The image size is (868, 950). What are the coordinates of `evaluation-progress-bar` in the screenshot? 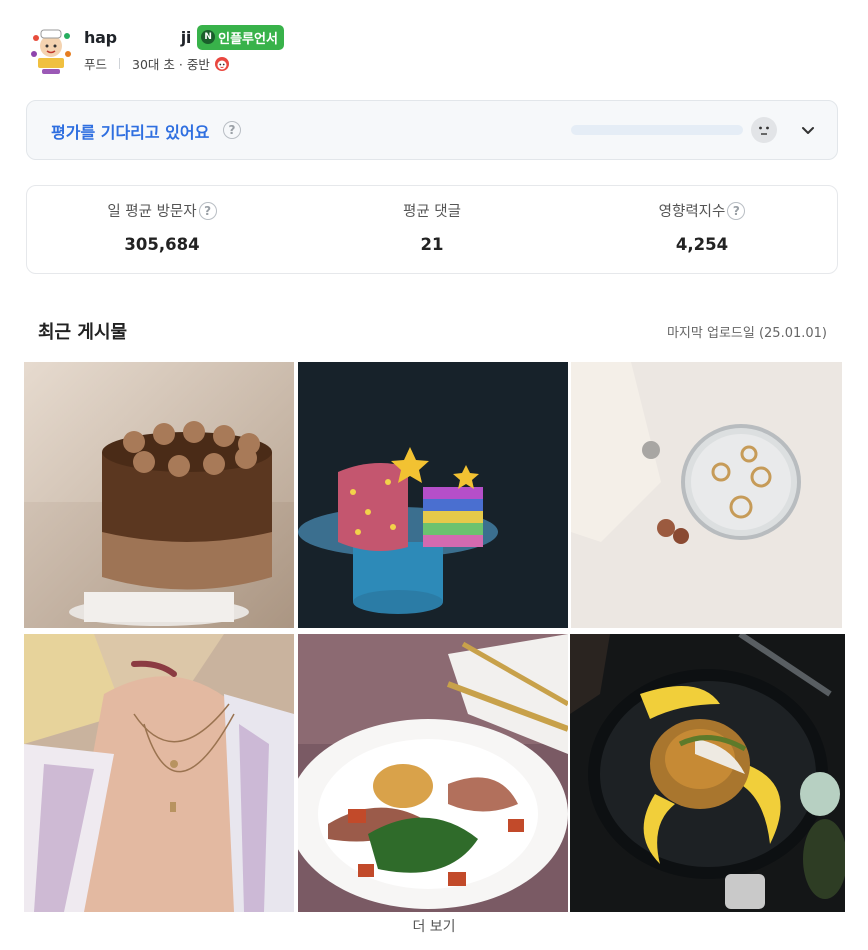 It's located at (657, 130).